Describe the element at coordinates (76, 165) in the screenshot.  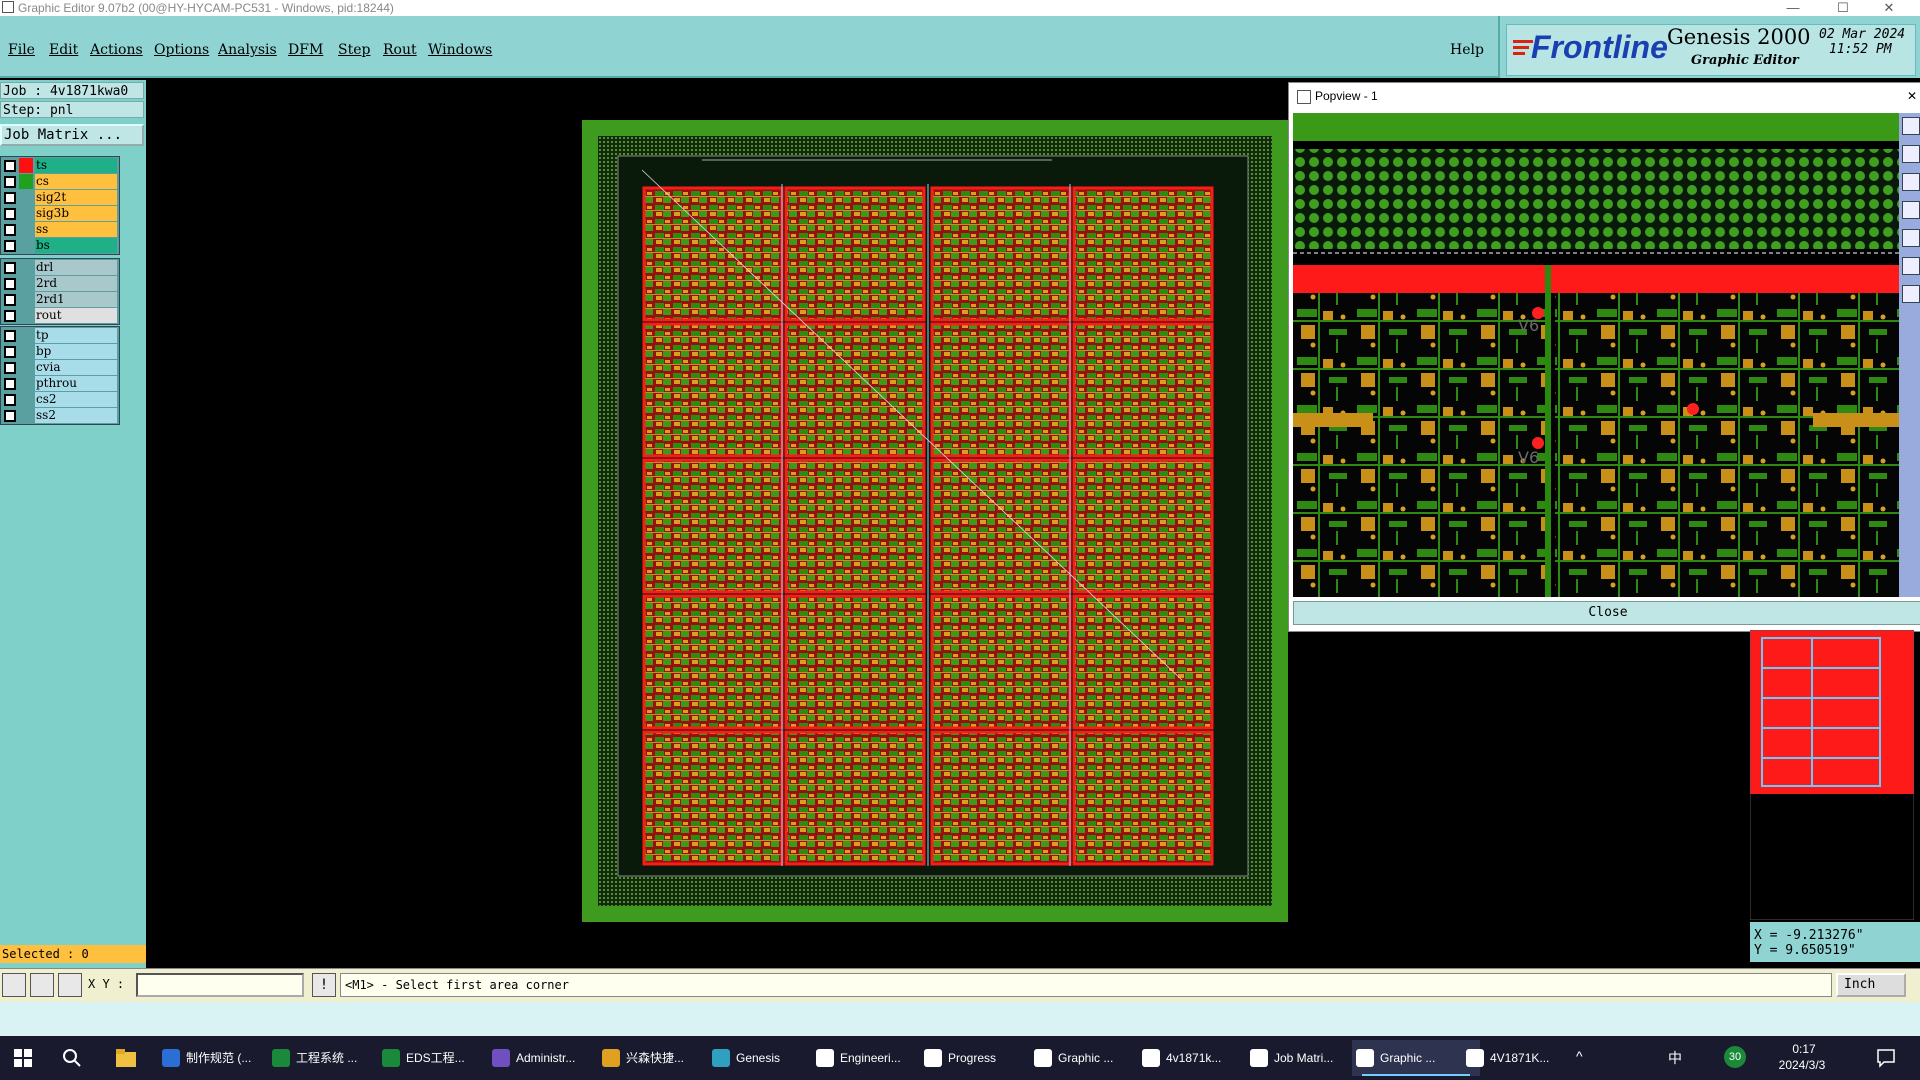
I see `layer-name: ts` at that location.